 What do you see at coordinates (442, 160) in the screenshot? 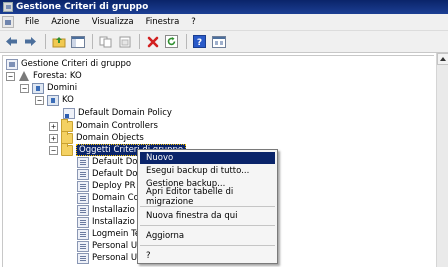
I see `vertical-scrollbar` at bounding box center [442, 160].